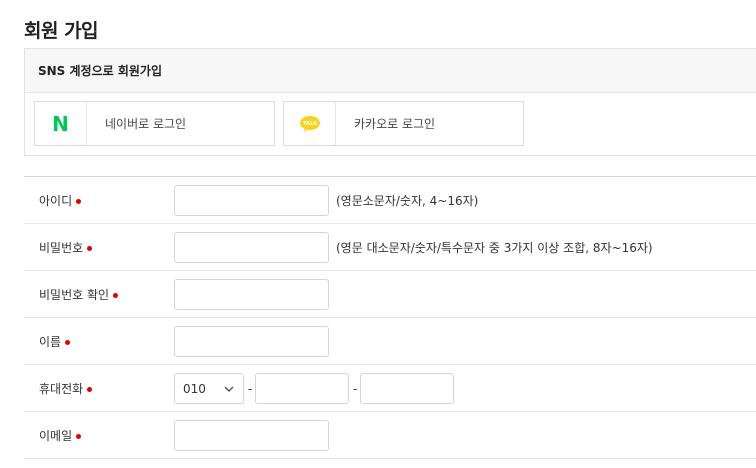 The image size is (756, 468). I want to click on phone-dash-2: -, so click(355, 388).